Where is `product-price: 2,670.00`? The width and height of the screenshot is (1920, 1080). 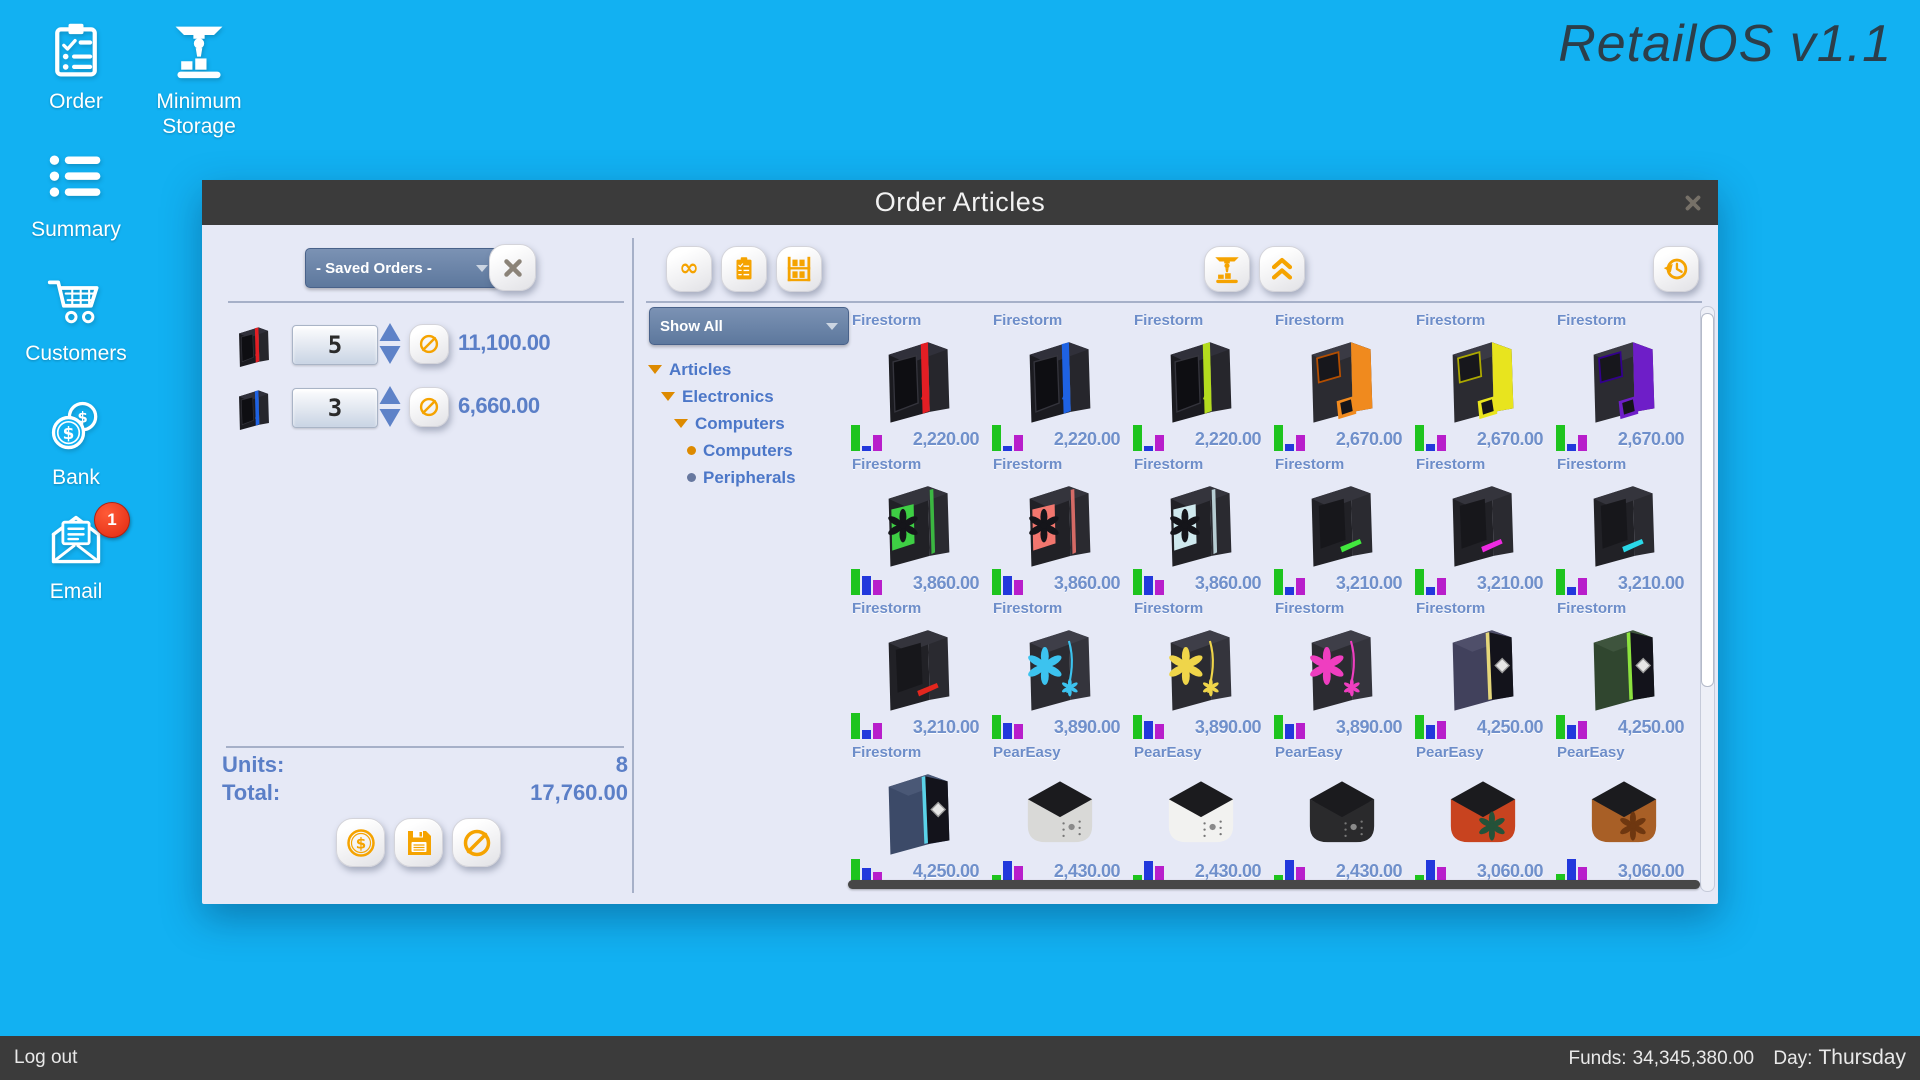
product-price: 2,670.00 is located at coordinates (1651, 439).